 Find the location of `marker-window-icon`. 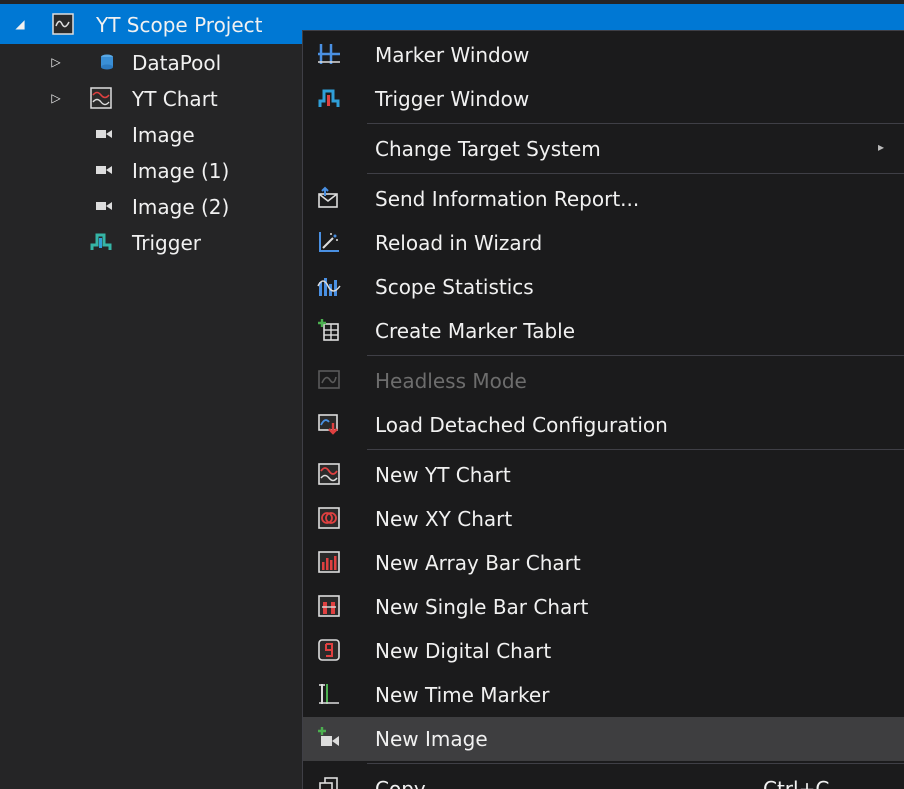

marker-window-icon is located at coordinates (329, 54).